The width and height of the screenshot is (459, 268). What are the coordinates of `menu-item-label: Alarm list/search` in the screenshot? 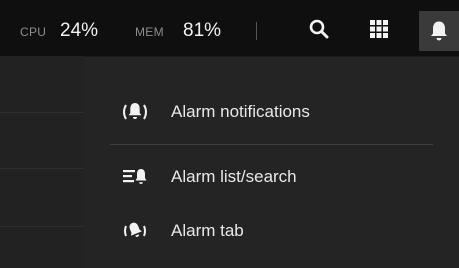 It's located at (234, 176).